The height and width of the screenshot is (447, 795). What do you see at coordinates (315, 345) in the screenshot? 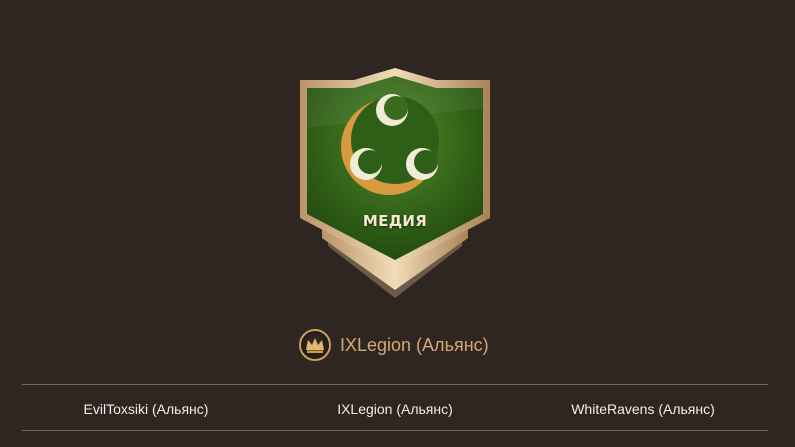
I see `crown-badge-icon` at bounding box center [315, 345].